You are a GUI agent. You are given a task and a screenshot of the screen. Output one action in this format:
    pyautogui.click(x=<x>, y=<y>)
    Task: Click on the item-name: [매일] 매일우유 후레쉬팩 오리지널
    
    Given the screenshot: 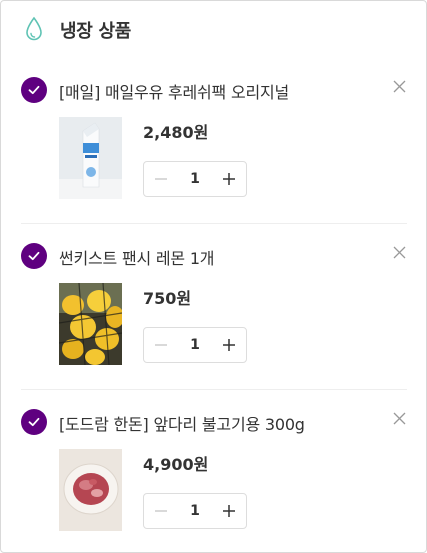 What is the action you would take?
    pyautogui.click(x=174, y=91)
    